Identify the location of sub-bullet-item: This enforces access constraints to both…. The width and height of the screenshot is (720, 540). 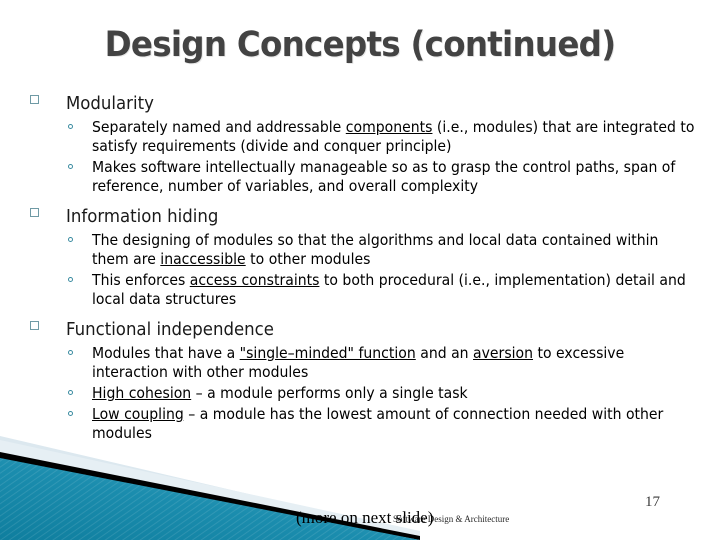
(362, 290).